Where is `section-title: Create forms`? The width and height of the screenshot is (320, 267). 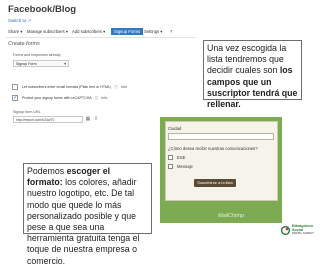 section-title: Create forms is located at coordinates (24, 44).